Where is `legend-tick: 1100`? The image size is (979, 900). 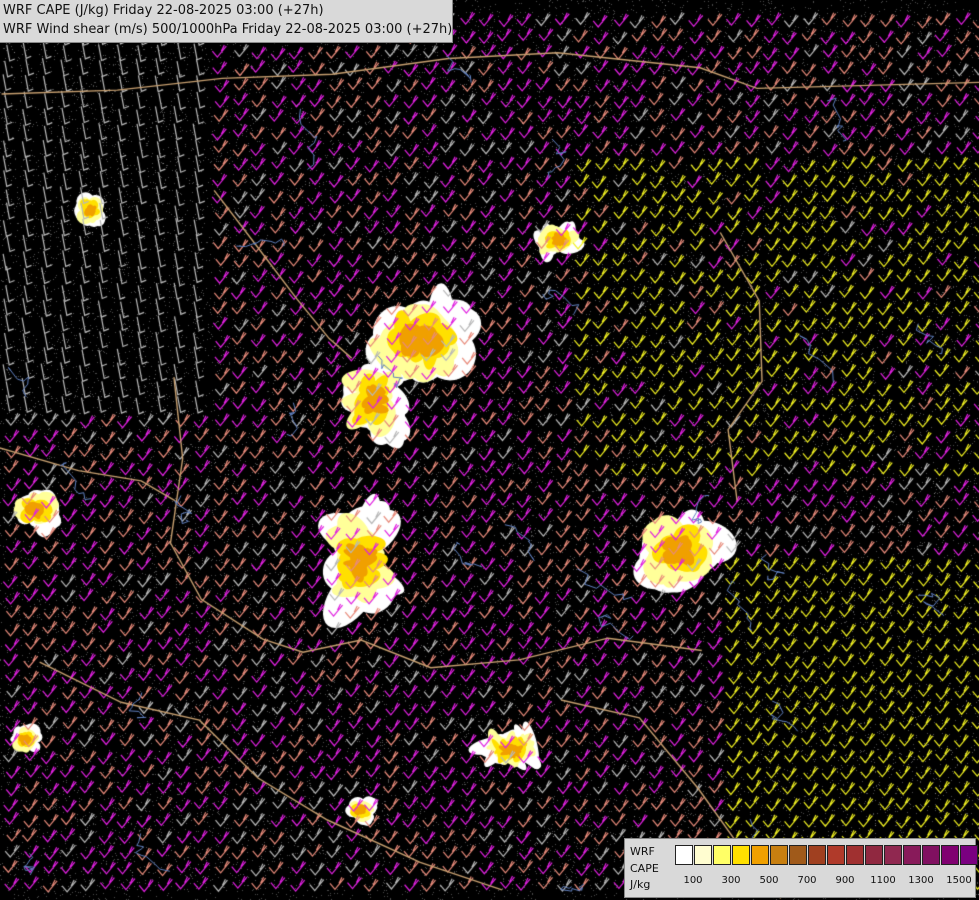 legend-tick: 1100 is located at coordinates (883, 880).